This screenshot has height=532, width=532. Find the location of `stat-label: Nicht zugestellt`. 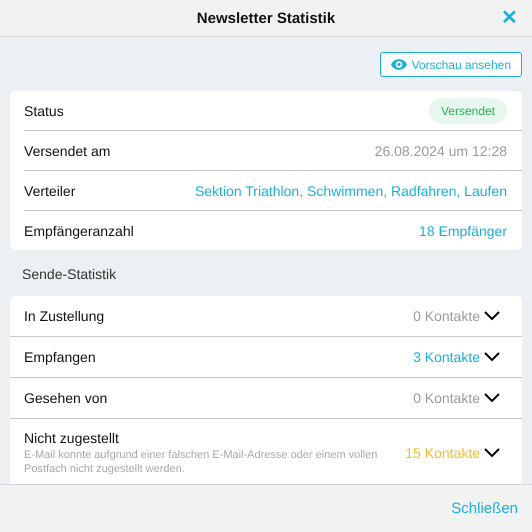

stat-label: Nicht zugestellt is located at coordinates (72, 438).